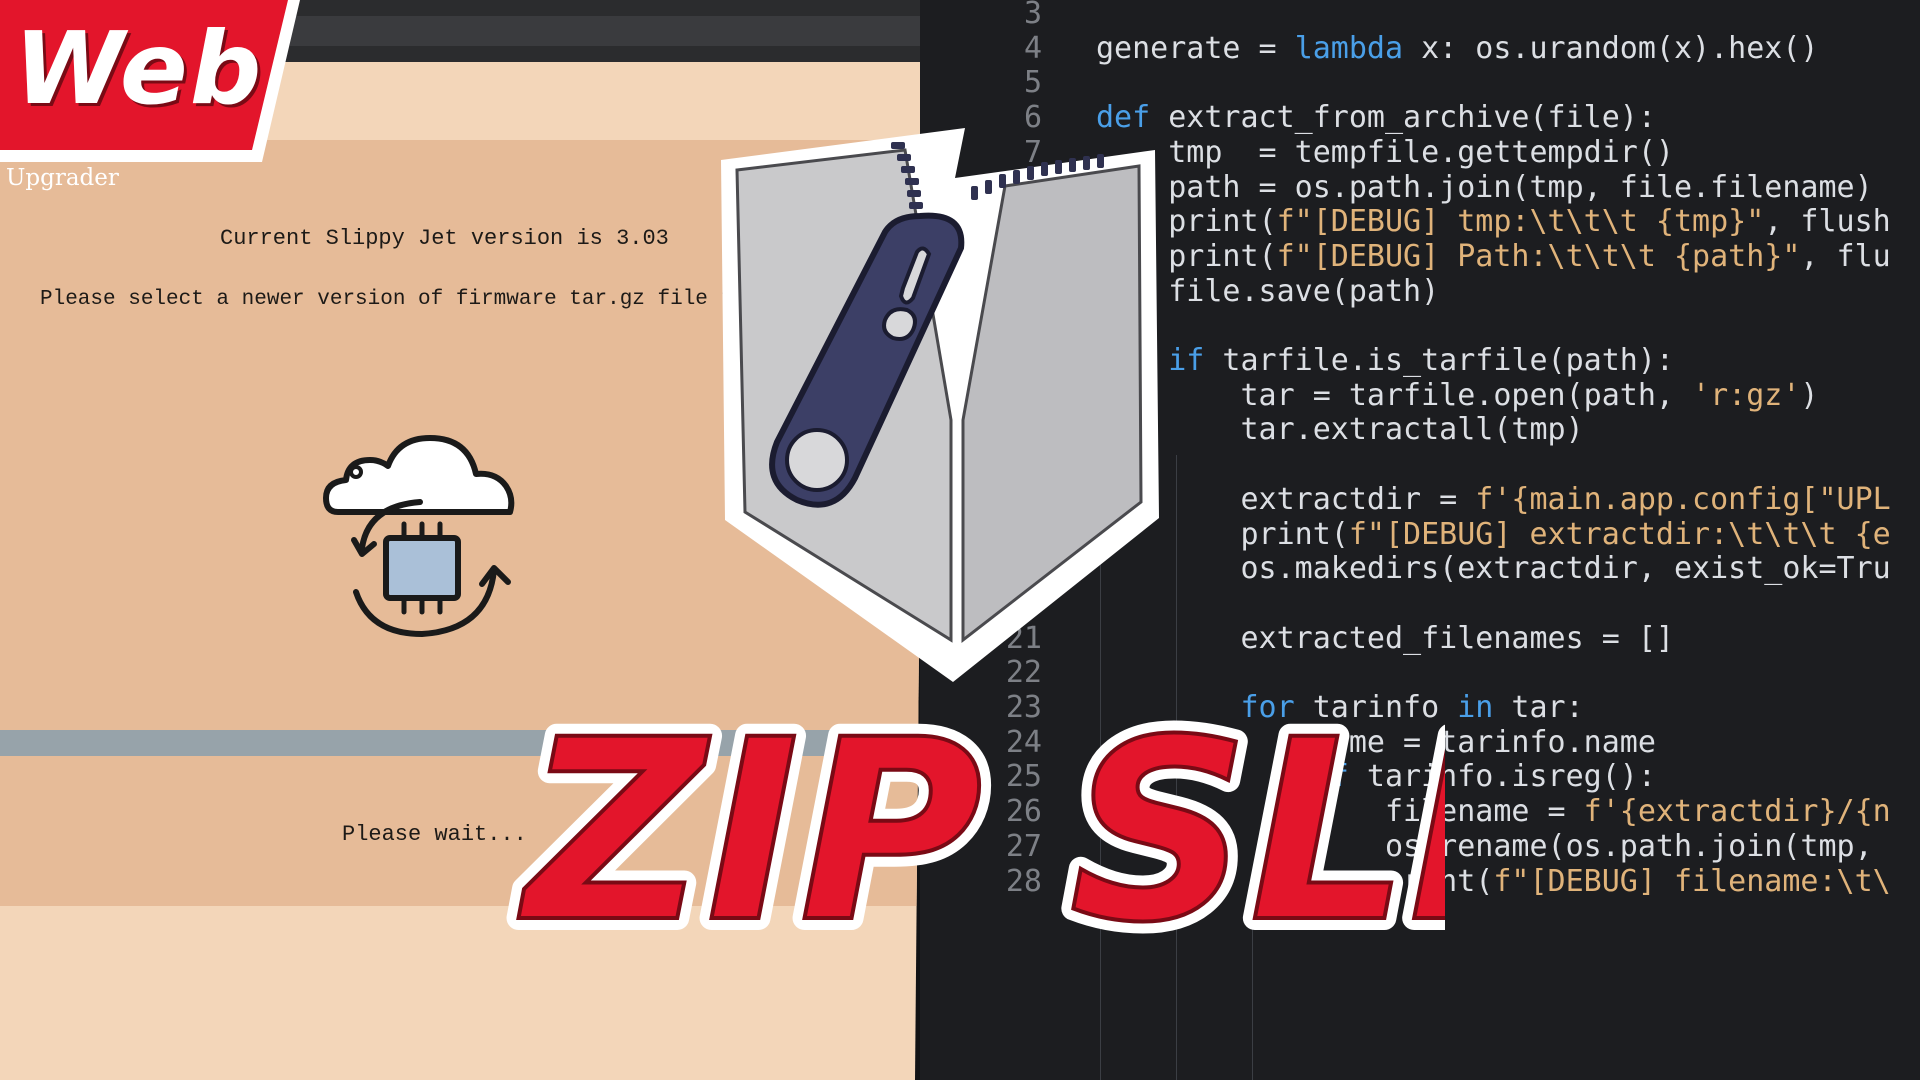 The image size is (1920, 1080). Describe the element at coordinates (940, 405) in the screenshot. I see `zipper-shield-icon` at that location.